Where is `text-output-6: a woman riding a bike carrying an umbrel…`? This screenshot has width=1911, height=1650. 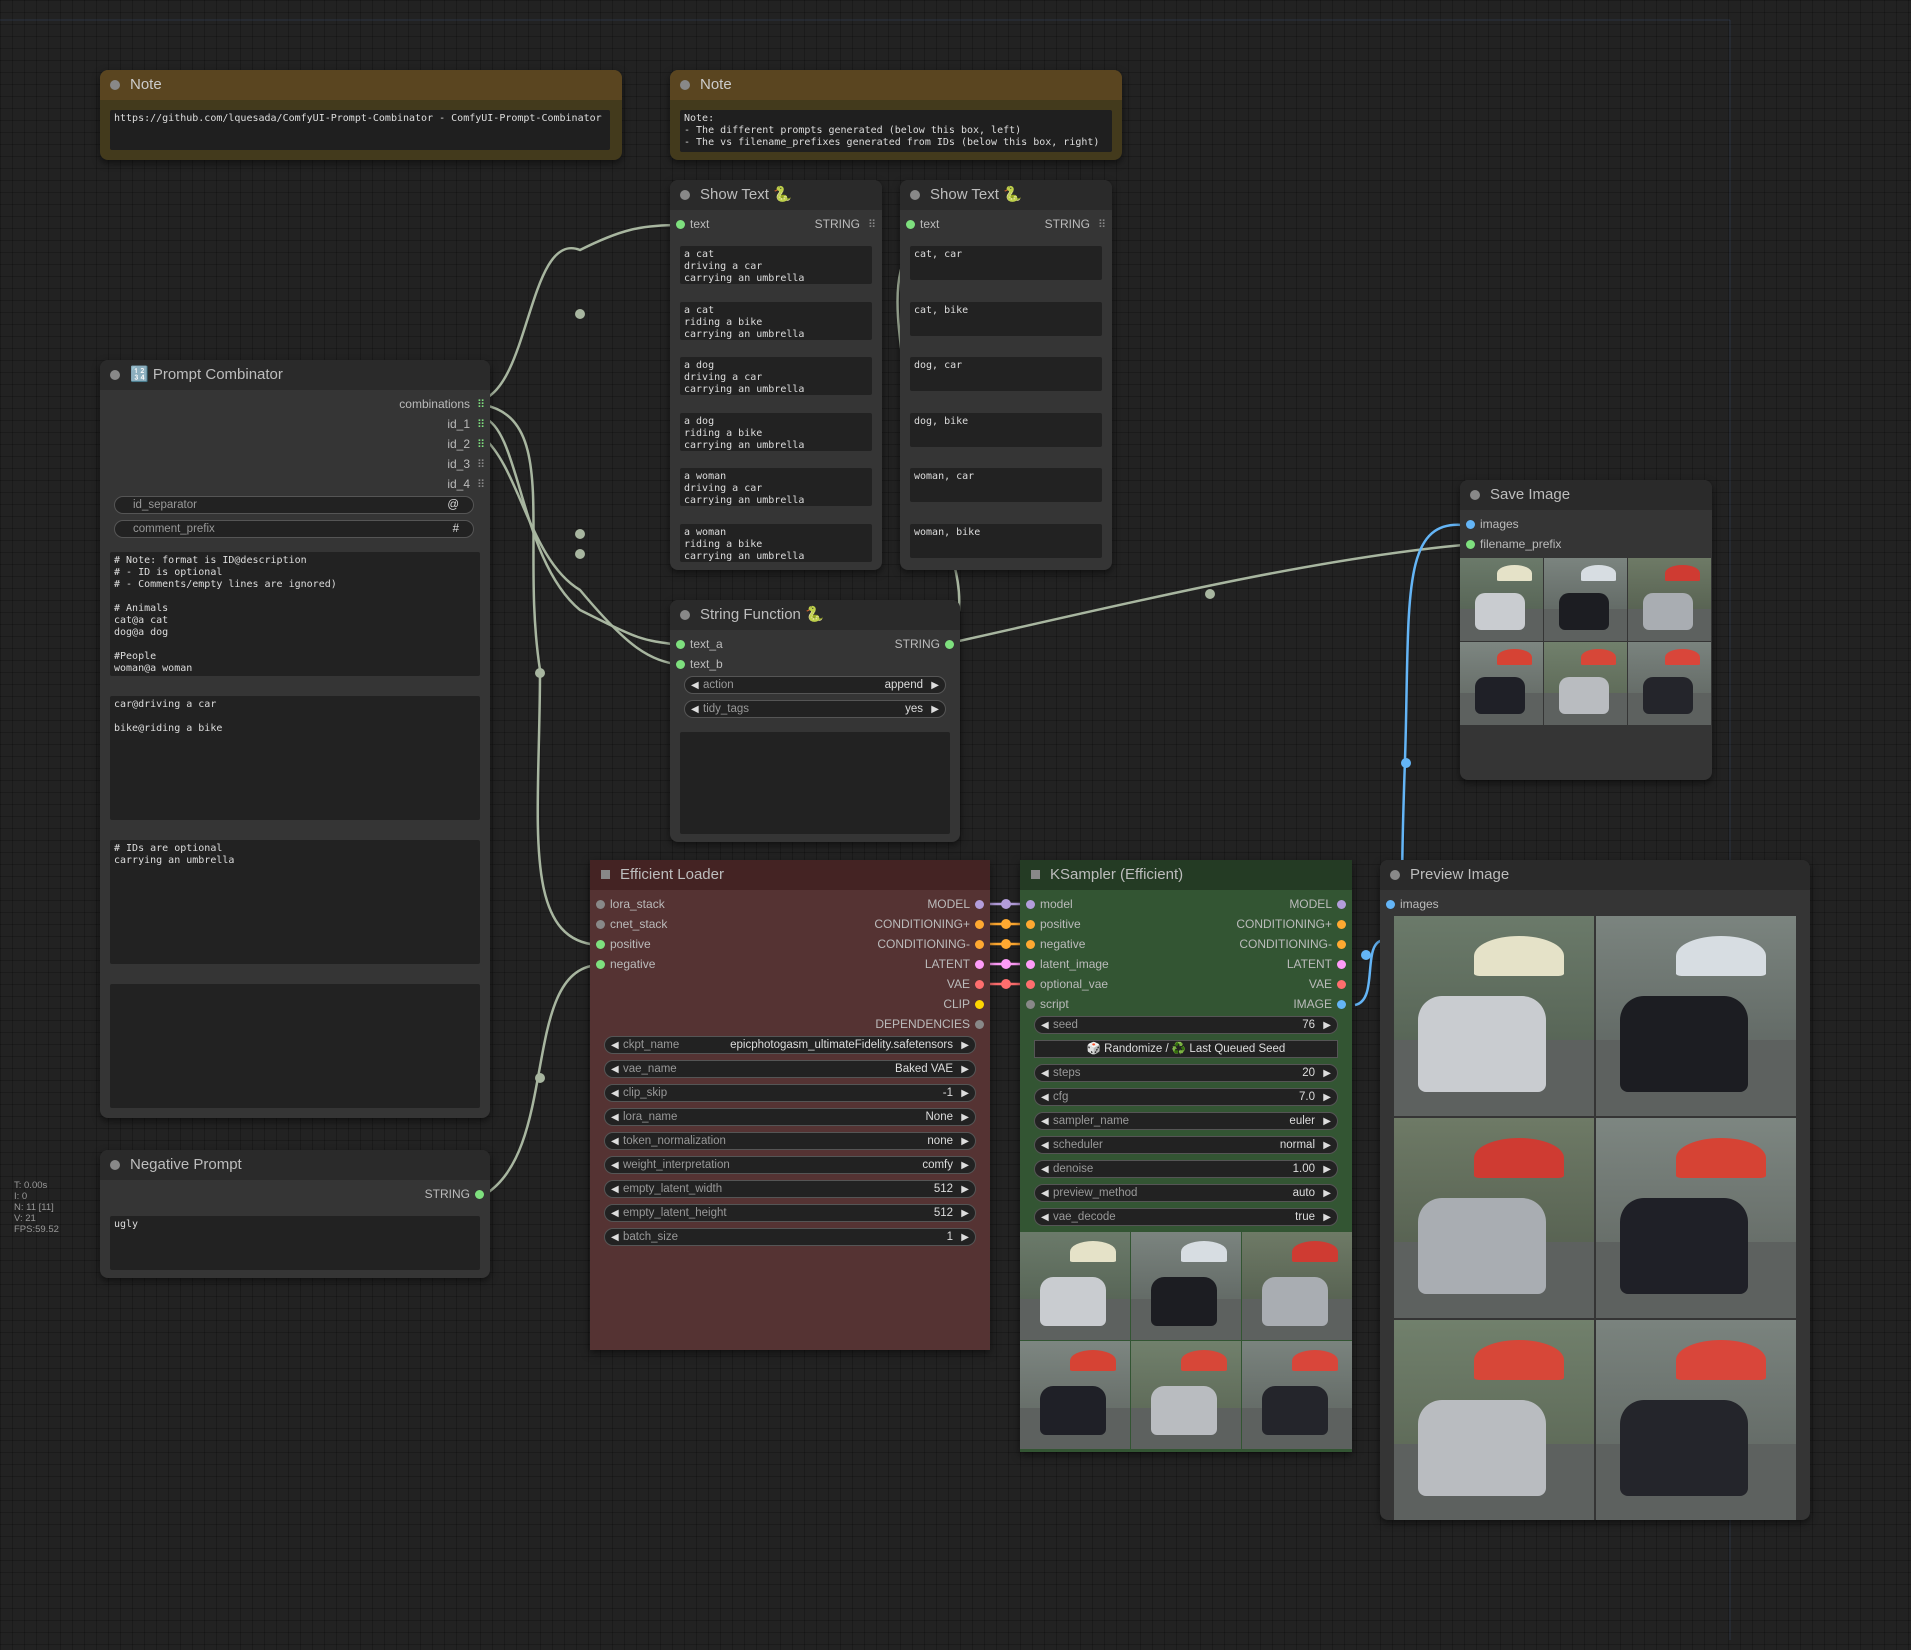 text-output-6: a woman riding a bike carrying an umbrel… is located at coordinates (776, 543).